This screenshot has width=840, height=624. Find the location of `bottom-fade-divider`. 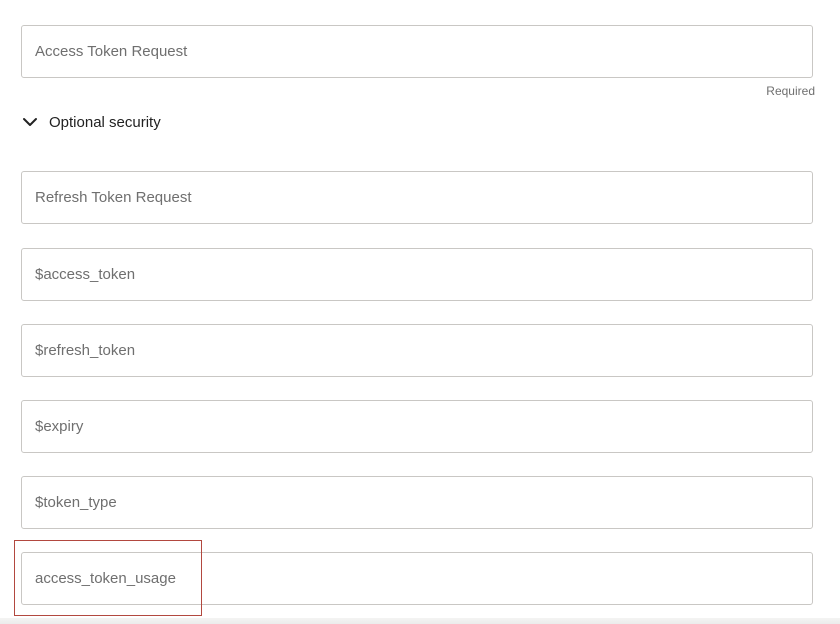

bottom-fade-divider is located at coordinates (420, 621).